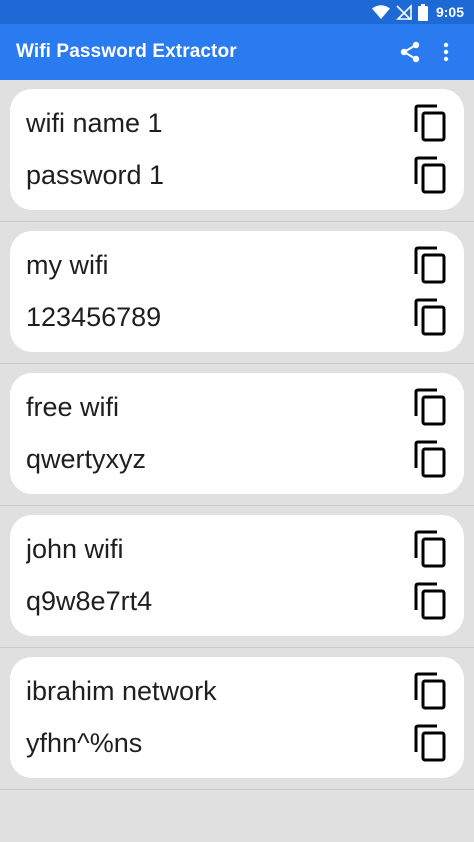  Describe the element at coordinates (95, 174) in the screenshot. I see `network-password: password 1` at that location.